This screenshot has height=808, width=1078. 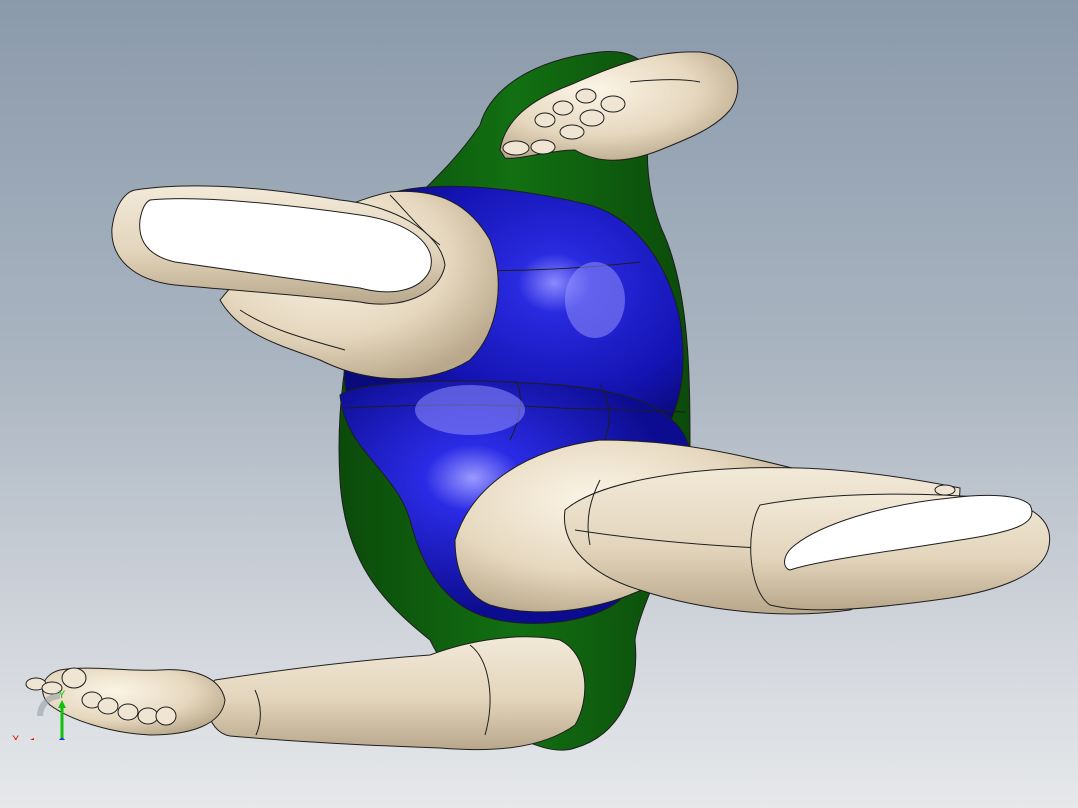 What do you see at coordinates (49, 705) in the screenshot?
I see `triad-arc` at bounding box center [49, 705].